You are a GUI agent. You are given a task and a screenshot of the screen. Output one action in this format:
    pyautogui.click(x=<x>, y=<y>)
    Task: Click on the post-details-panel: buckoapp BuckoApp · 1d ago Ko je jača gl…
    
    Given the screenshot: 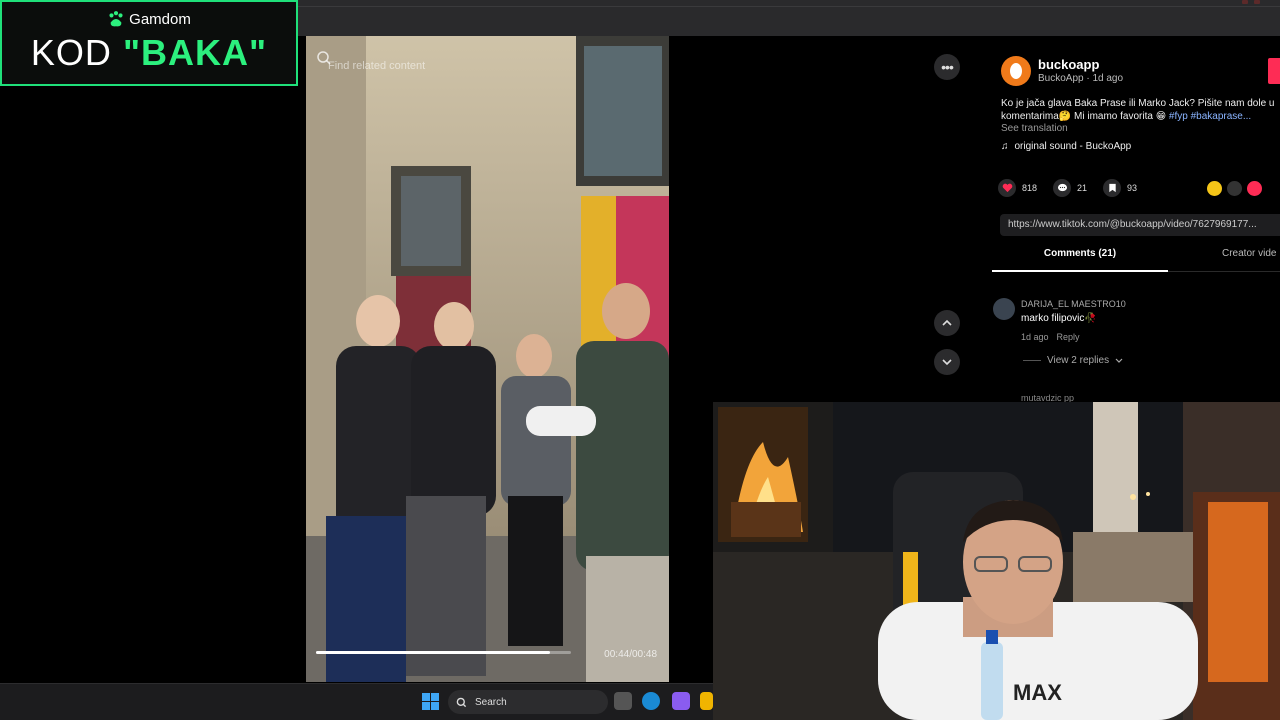 What is the action you would take?
    pyautogui.click(x=1129, y=219)
    